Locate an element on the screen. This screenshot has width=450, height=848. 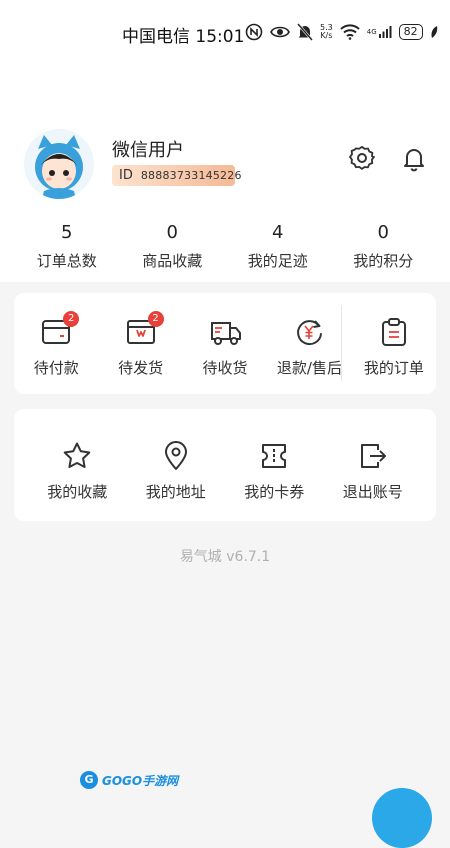
watermark-logo-mark: G is located at coordinates (89, 780).